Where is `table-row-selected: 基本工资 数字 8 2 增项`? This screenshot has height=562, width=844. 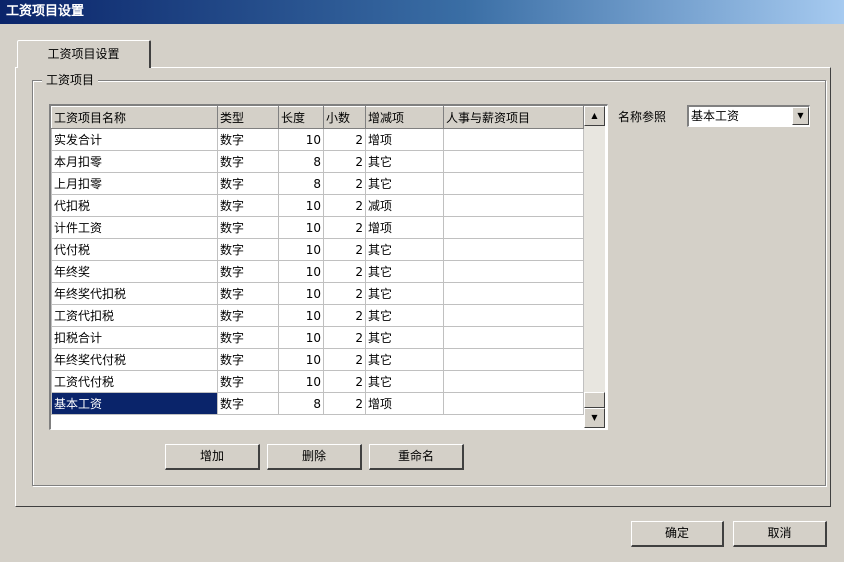 table-row-selected: 基本工资 数字 8 2 增项 is located at coordinates (317, 403).